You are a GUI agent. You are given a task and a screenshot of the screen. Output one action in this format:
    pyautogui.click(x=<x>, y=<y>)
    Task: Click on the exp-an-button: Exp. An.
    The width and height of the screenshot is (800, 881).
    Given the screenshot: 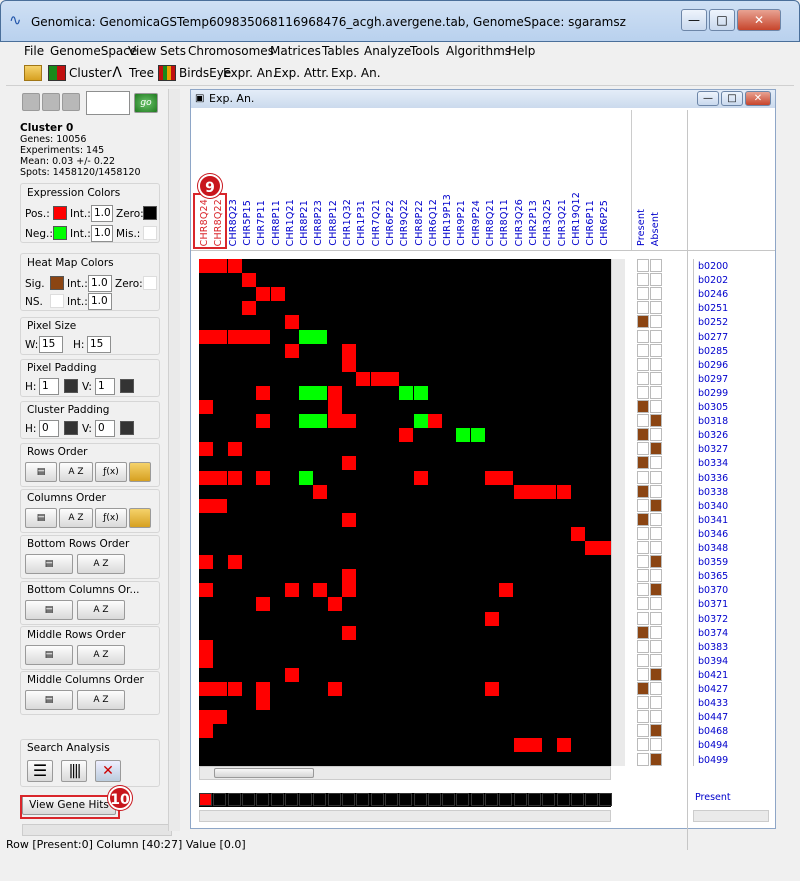 What is the action you would take?
    pyautogui.click(x=356, y=73)
    